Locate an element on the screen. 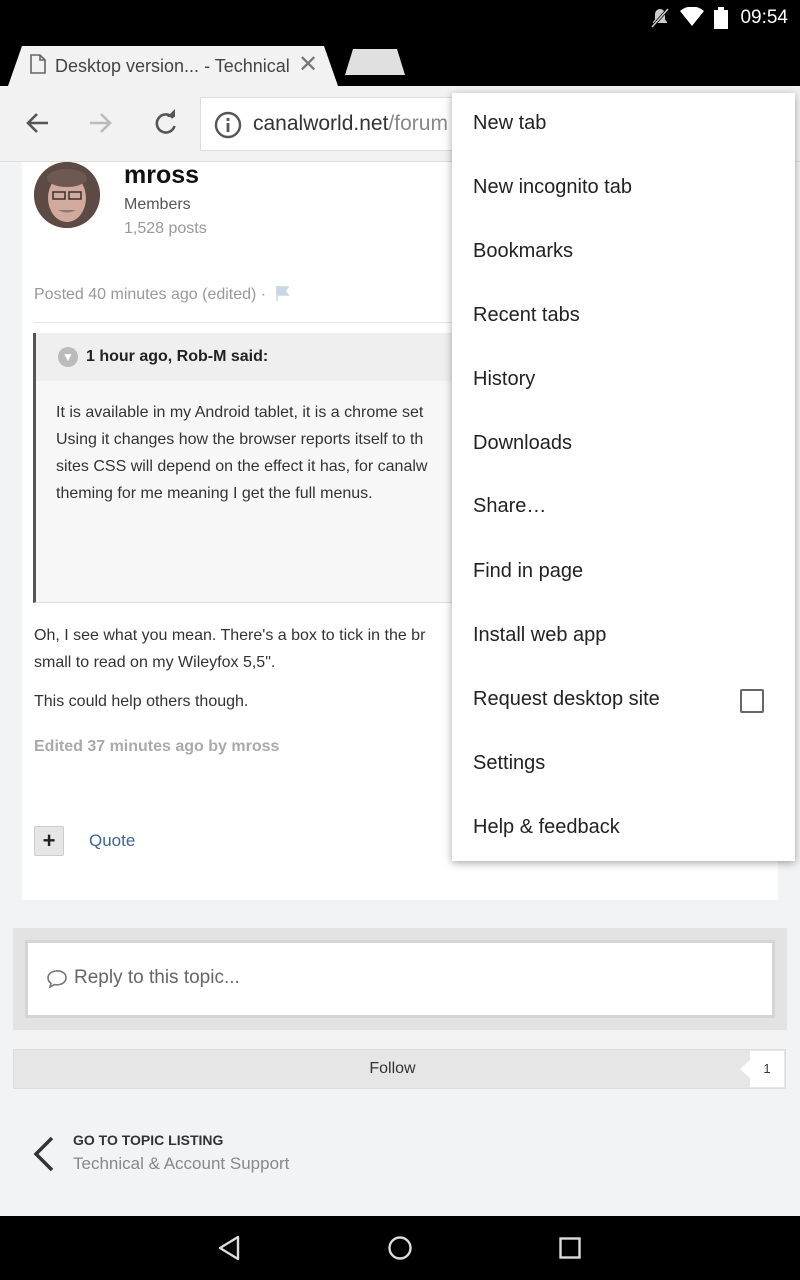  posted-text: Posted 40 minutes ago (edited) · is located at coordinates (150, 294).